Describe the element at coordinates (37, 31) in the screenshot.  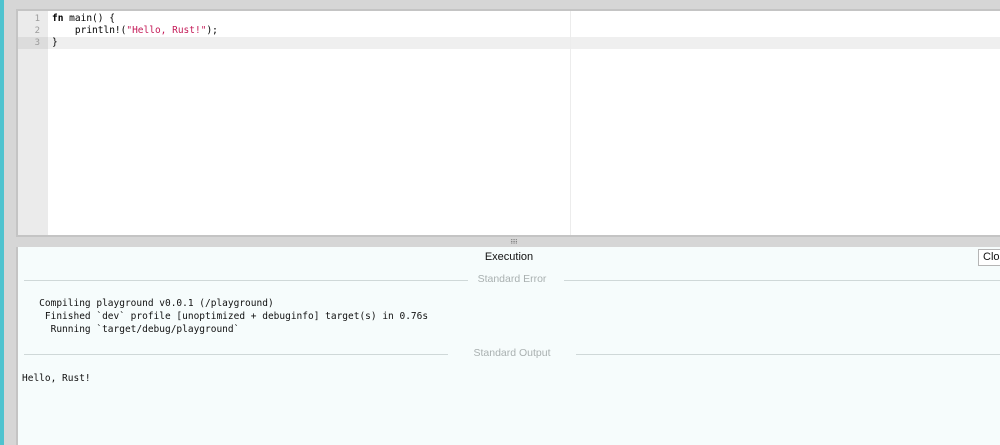
I see `line-number: 2` at that location.